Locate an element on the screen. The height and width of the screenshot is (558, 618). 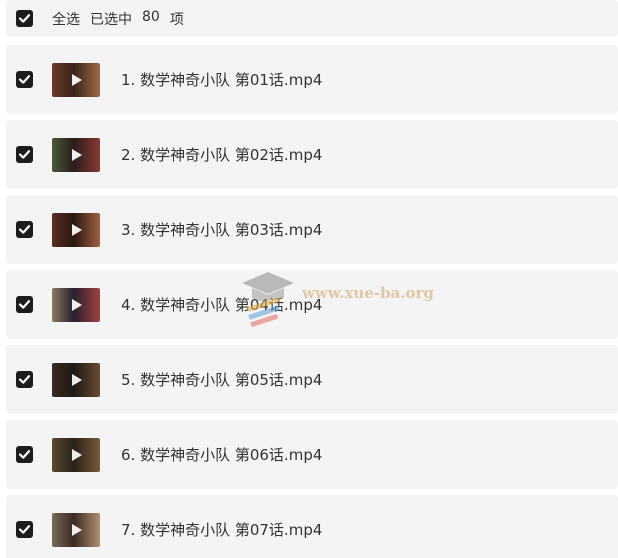
file-row: 2. 数学神奇小队 第02话.mp4 is located at coordinates (312, 154).